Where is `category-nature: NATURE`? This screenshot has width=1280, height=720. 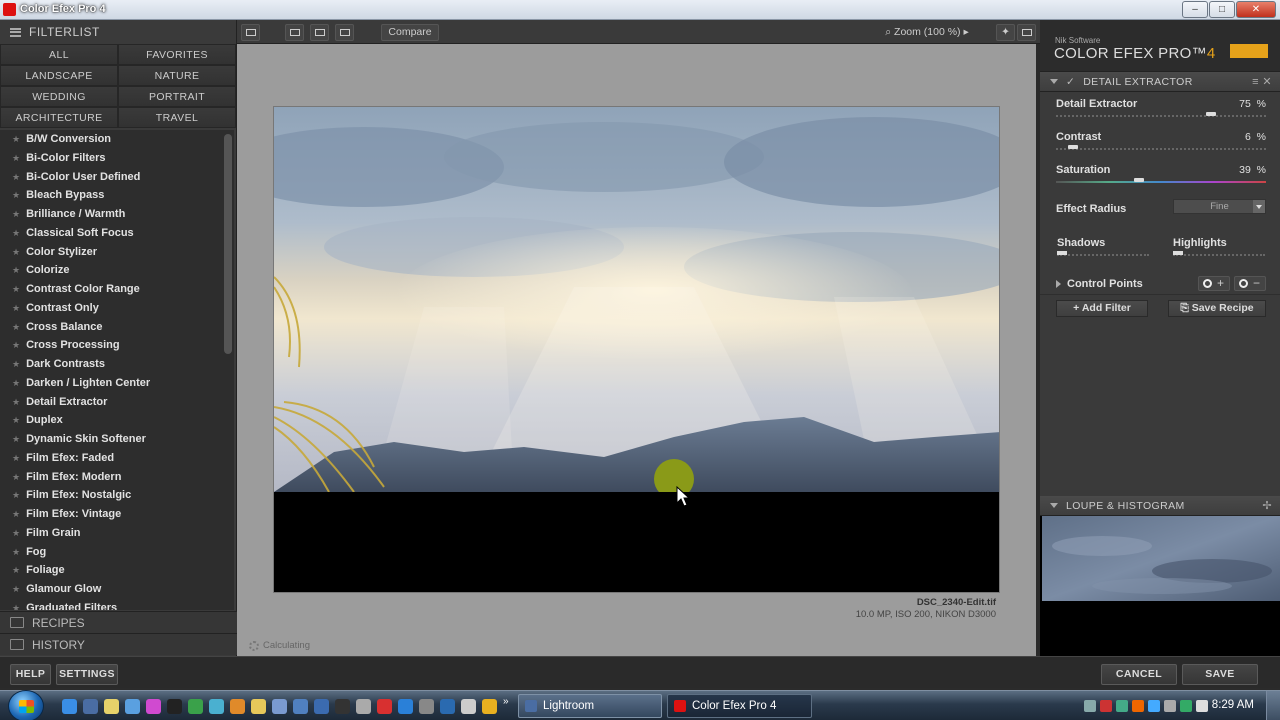 category-nature: NATURE is located at coordinates (177, 75).